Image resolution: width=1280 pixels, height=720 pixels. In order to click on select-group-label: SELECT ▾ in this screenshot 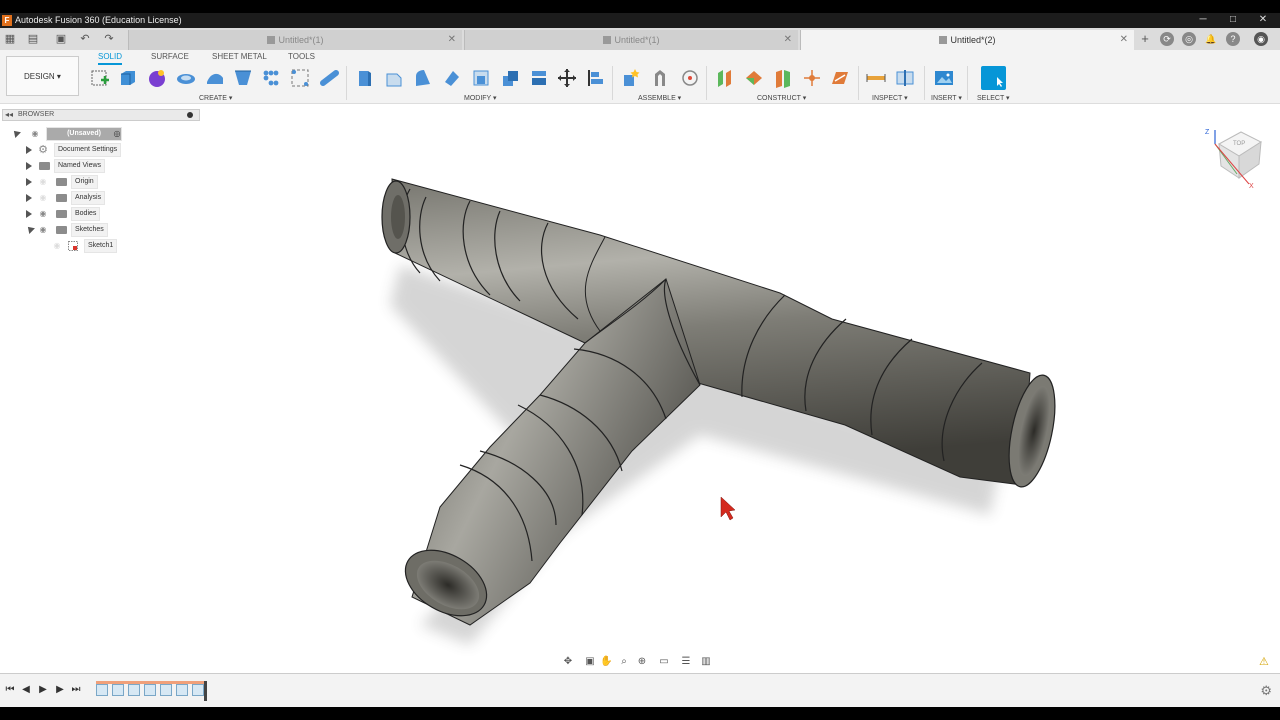, I will do `click(993, 98)`.